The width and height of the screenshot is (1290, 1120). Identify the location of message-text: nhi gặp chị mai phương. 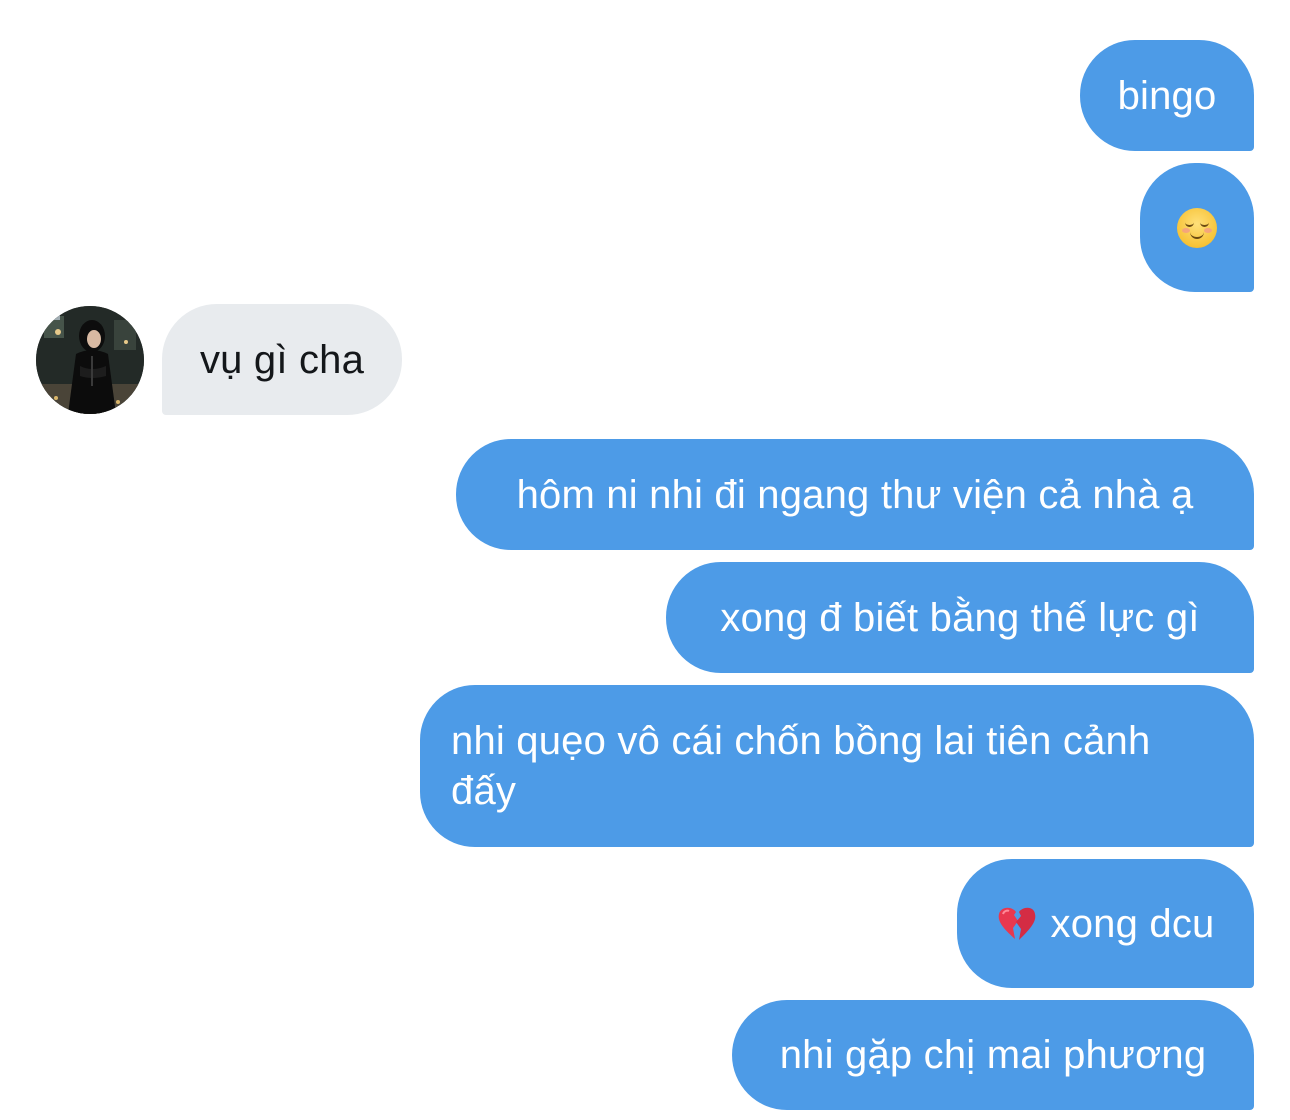
(993, 1055).